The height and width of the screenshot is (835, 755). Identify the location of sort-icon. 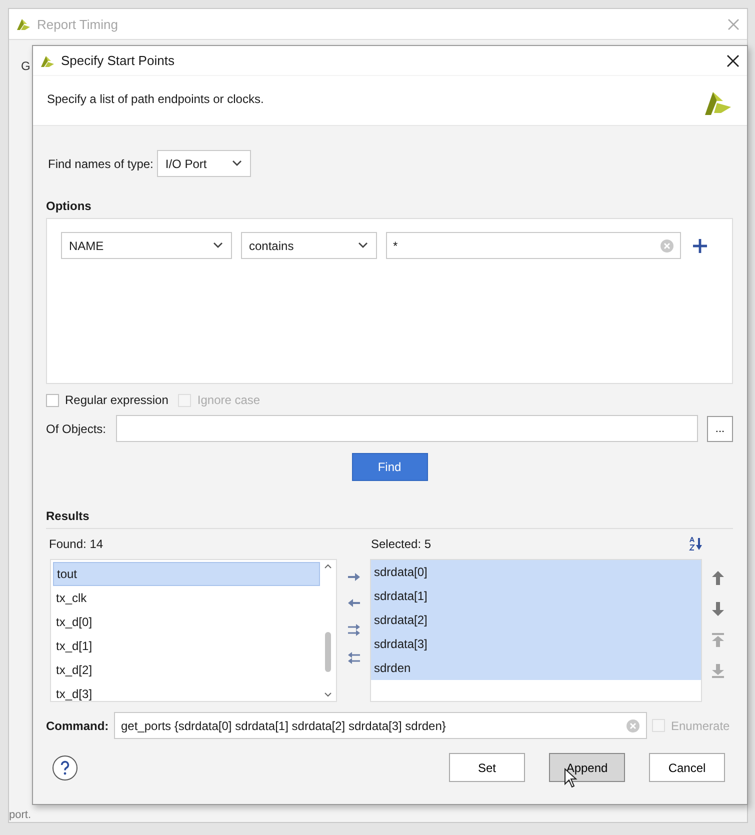
(696, 544).